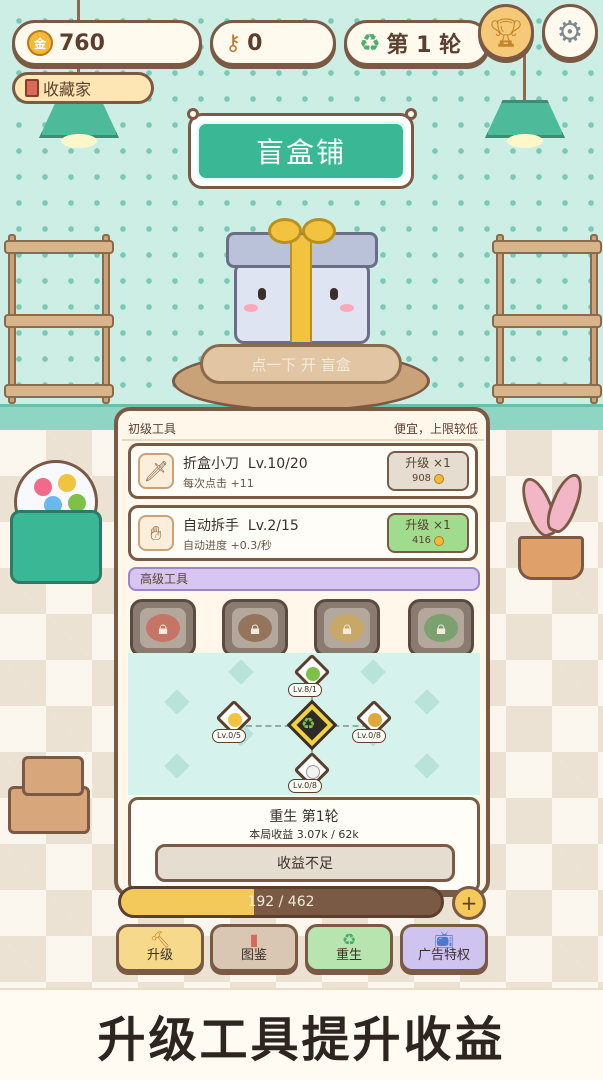  Describe the element at coordinates (319, 231) in the screenshot. I see `bow-right-icon` at that location.